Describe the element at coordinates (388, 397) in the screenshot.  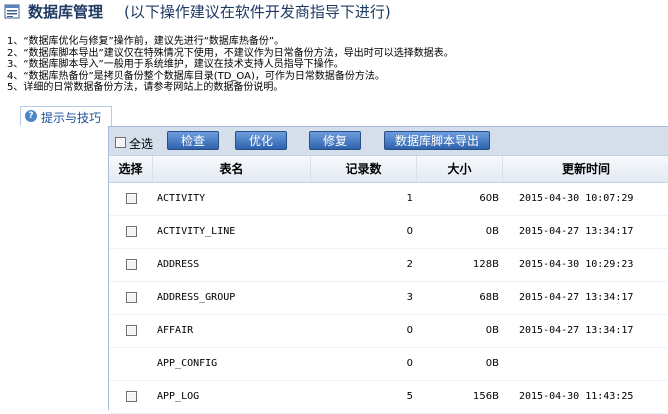
I see `table-row: APP_LOG 5 156B 2015-04-30 11:43:25` at that location.